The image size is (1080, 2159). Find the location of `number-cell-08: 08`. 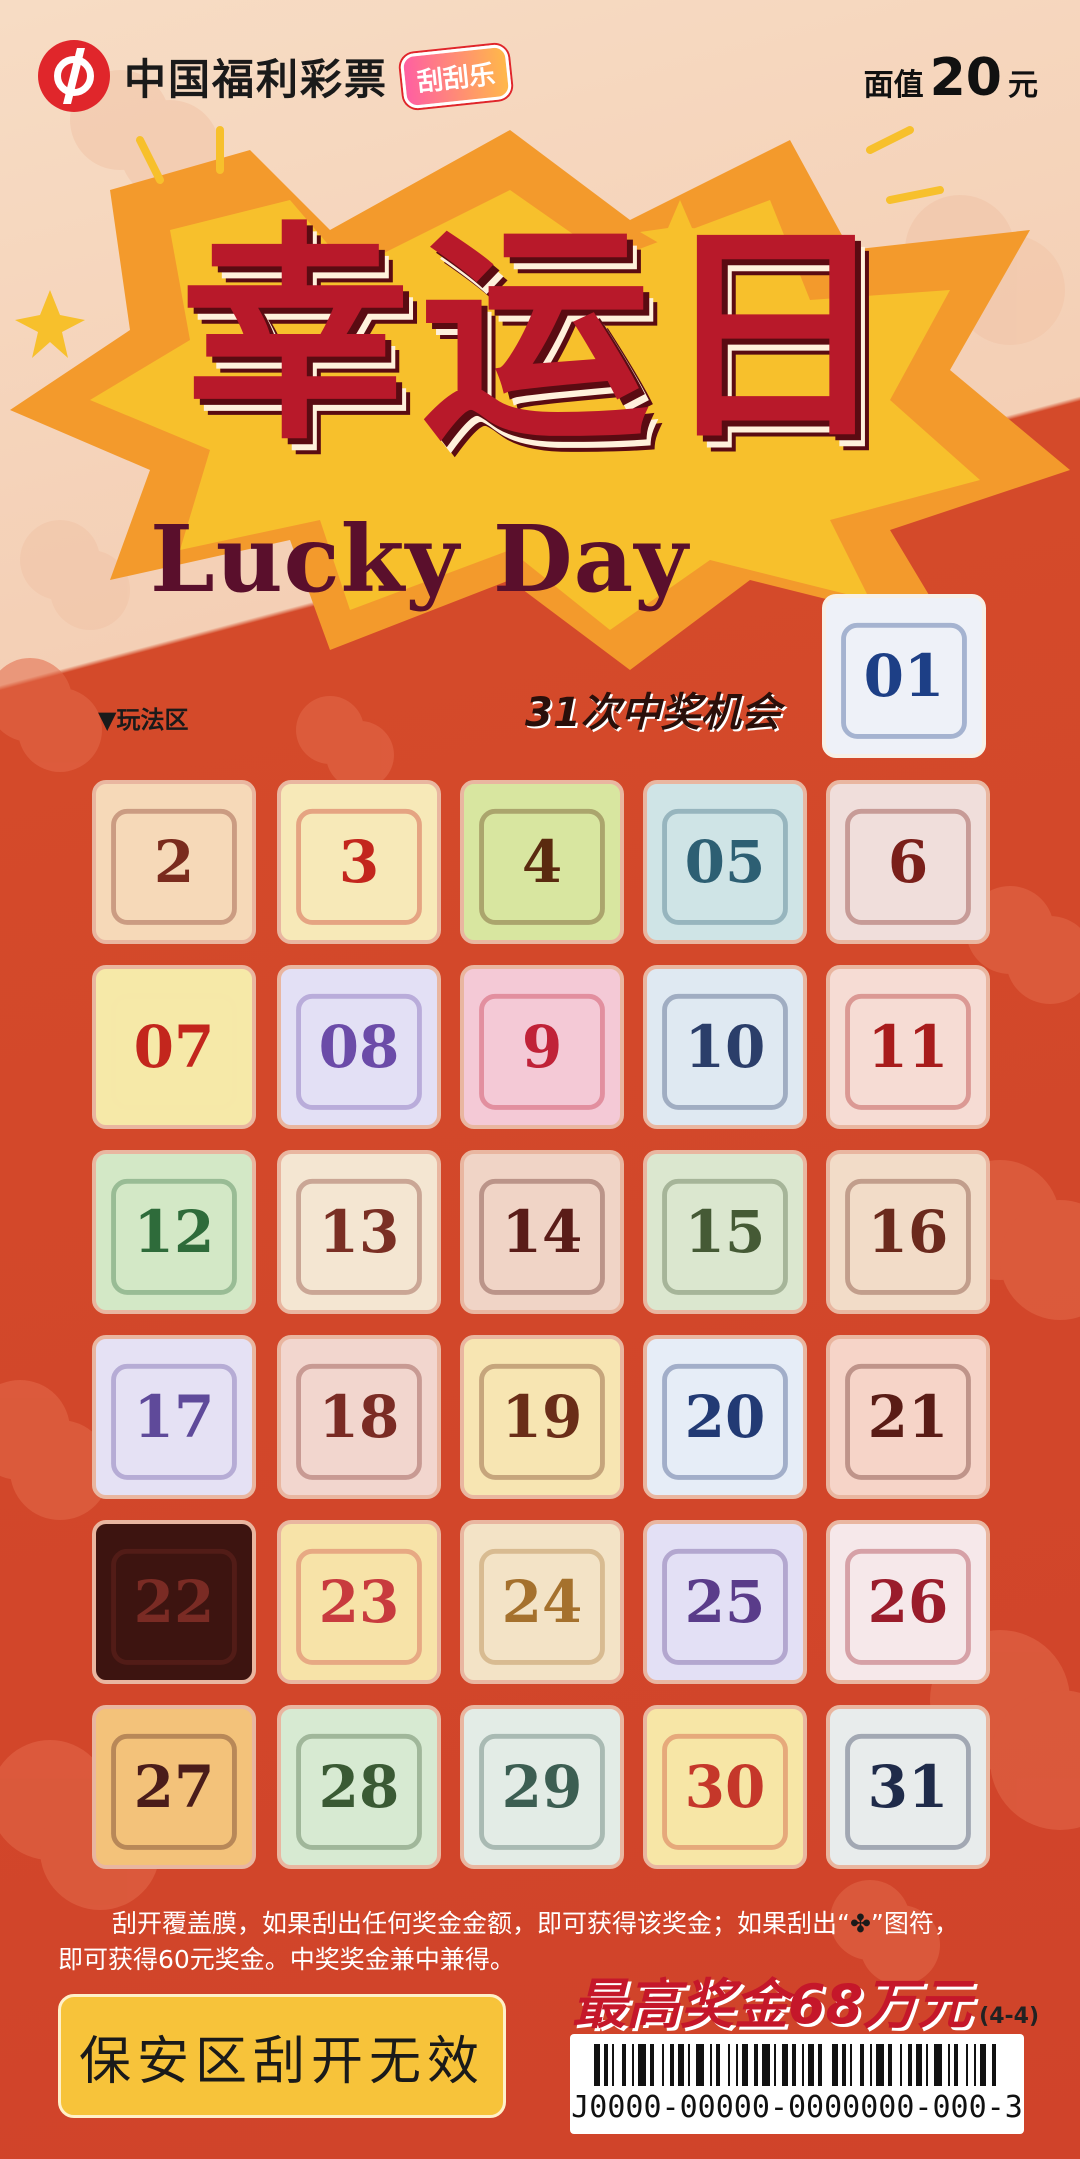

number-cell-08: 08 is located at coordinates (359, 1047).